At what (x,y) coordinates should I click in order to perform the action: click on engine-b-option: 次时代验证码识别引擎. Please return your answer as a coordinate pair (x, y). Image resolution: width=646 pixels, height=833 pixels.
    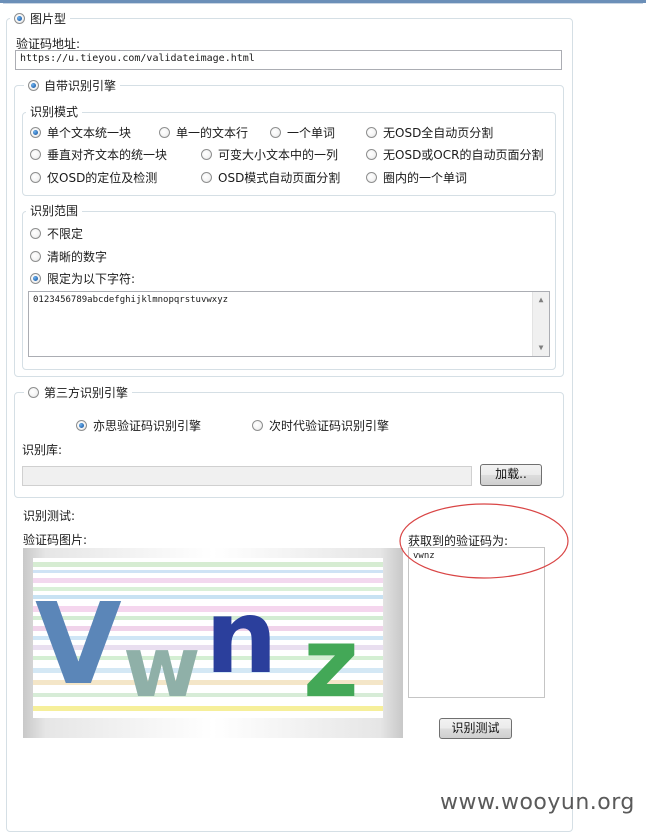
    Looking at the image, I should click on (320, 425).